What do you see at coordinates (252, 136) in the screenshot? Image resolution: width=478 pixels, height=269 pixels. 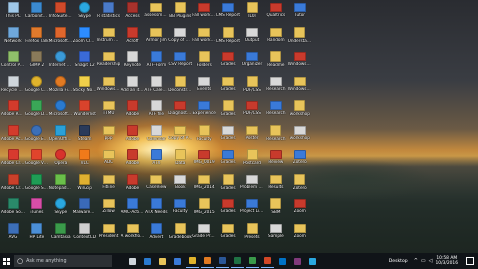 I see `desktop-icon: Poster` at bounding box center [252, 136].